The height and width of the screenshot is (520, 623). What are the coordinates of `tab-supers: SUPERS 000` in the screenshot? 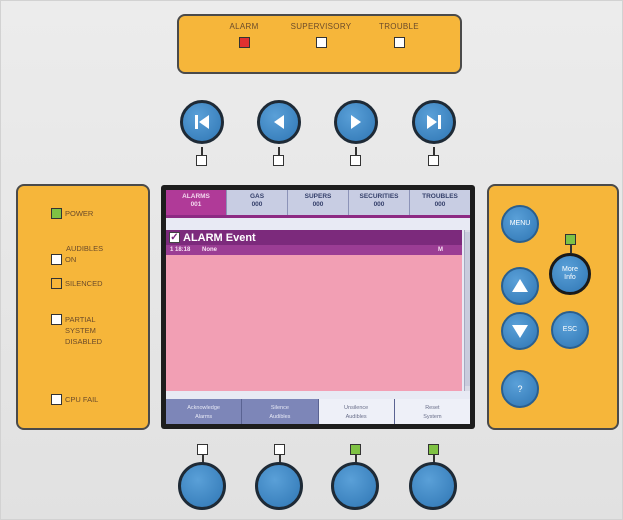 It's located at (318, 202).